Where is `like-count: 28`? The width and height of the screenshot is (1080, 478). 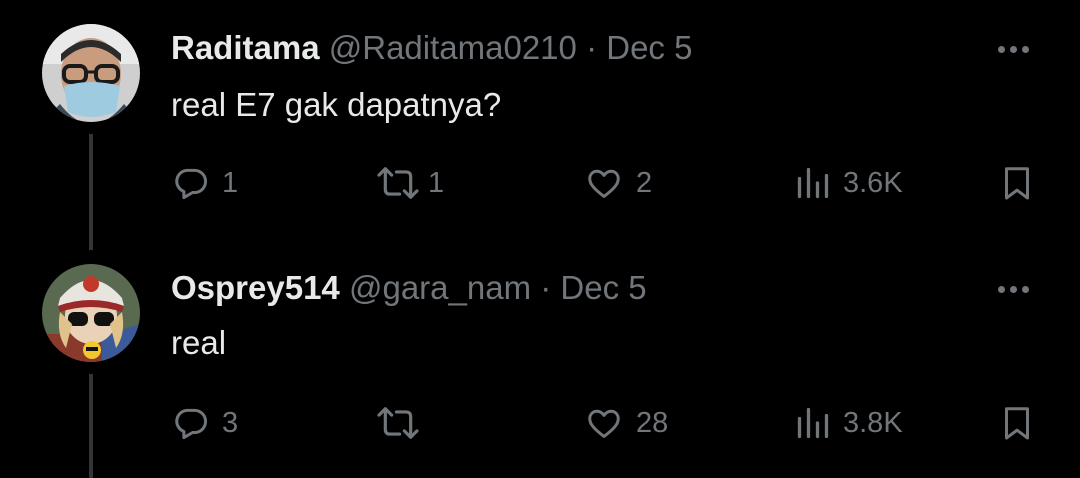 like-count: 28 is located at coordinates (652, 422).